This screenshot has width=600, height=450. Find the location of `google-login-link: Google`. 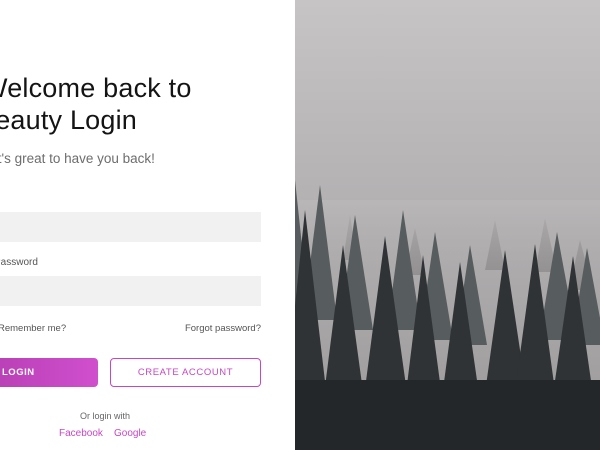

google-login-link: Google is located at coordinates (130, 433).